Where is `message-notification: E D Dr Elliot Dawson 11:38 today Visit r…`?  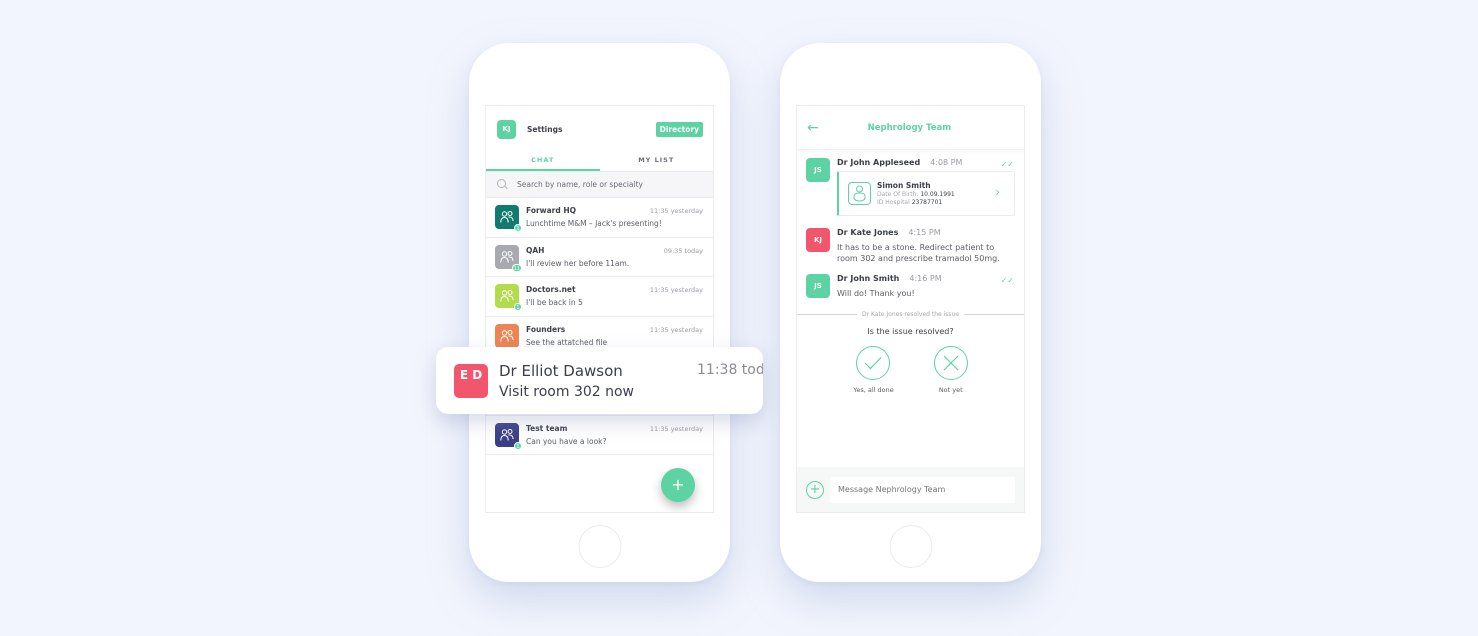 message-notification: E D Dr Elliot Dawson 11:38 today Visit r… is located at coordinates (599, 380).